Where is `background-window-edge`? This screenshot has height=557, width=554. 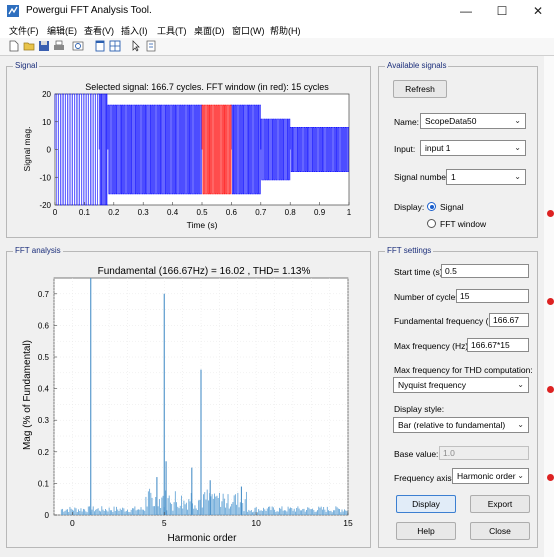 background-window-edge is located at coordinates (549, 306).